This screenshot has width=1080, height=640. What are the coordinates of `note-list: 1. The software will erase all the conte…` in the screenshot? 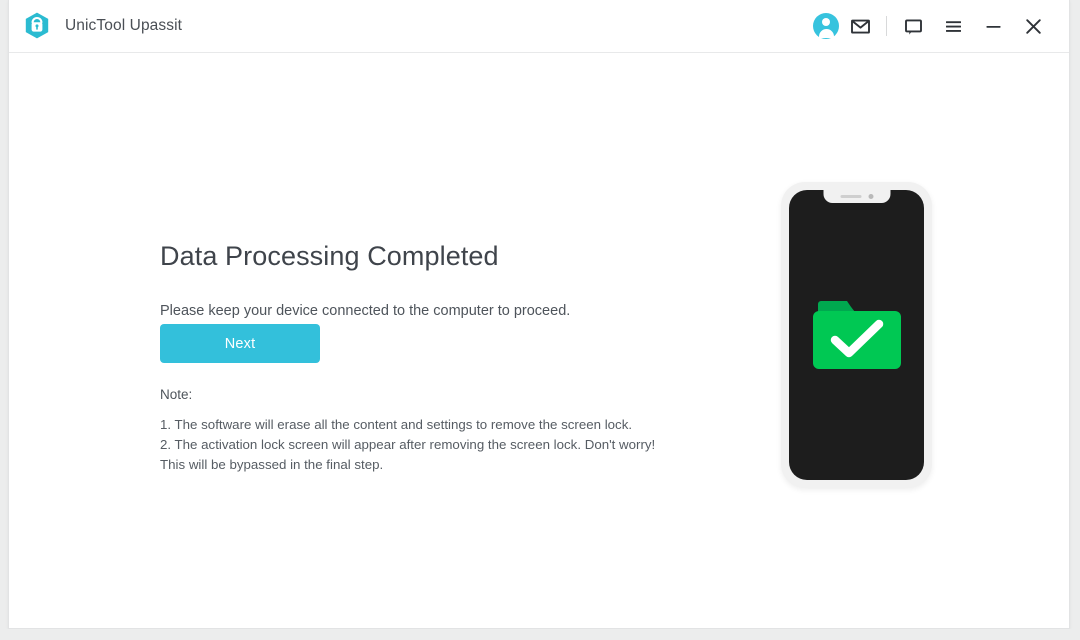 It's located at (410, 445).